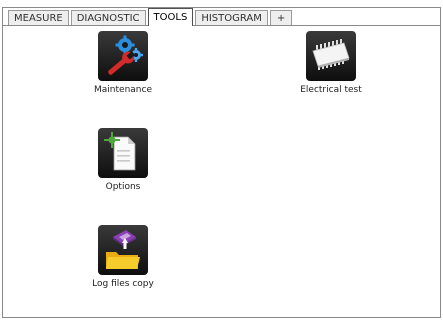 The height and width of the screenshot is (321, 443). What do you see at coordinates (123, 153) in the screenshot?
I see `options-document-icon` at bounding box center [123, 153].